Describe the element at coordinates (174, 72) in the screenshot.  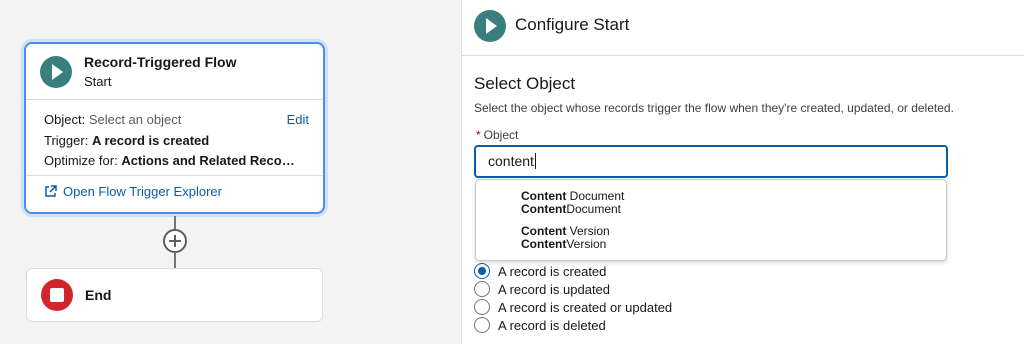
I see `start-element-header: Record-Triggered Flow Start` at that location.